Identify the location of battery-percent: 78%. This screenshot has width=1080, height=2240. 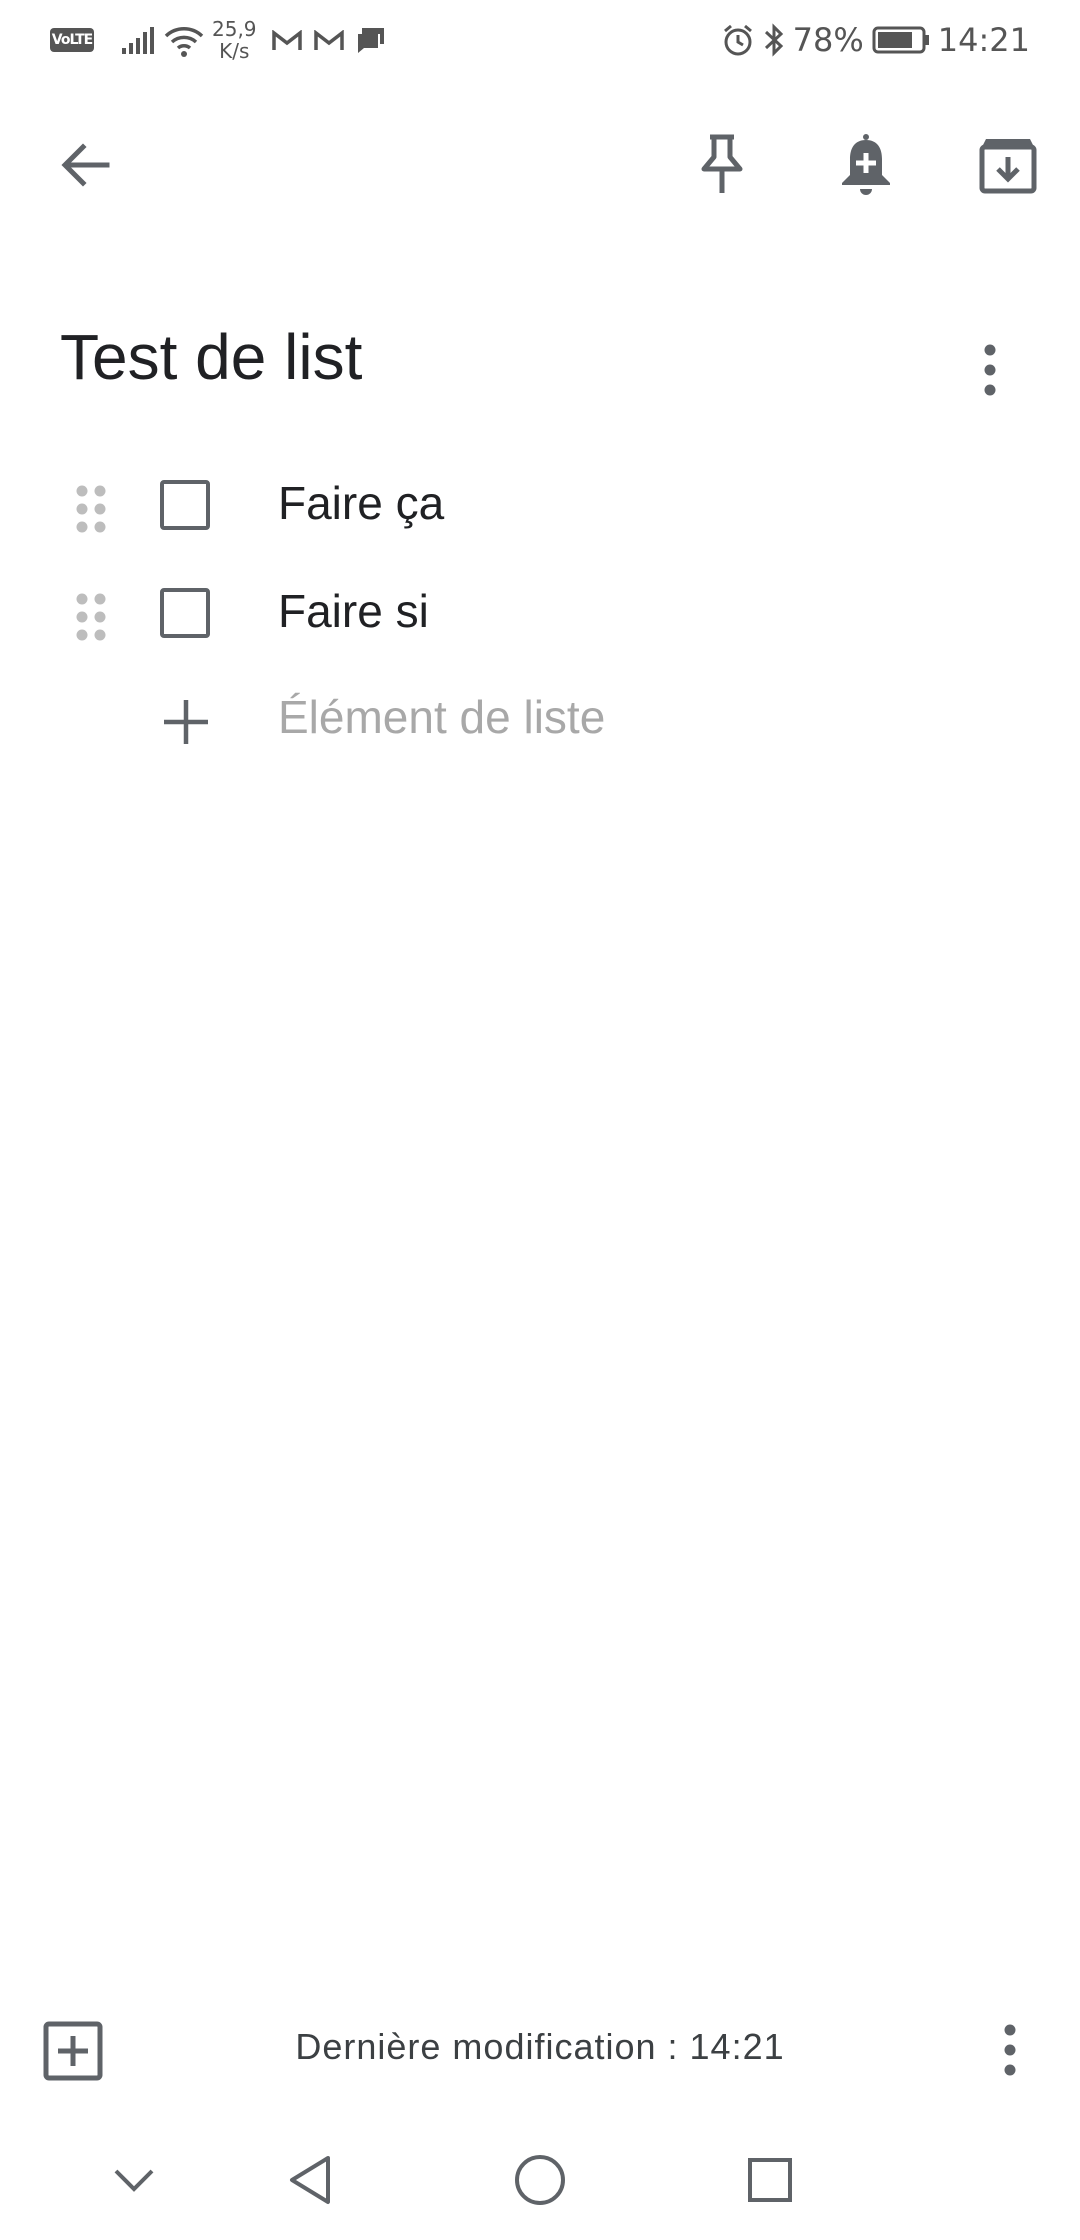
(828, 40).